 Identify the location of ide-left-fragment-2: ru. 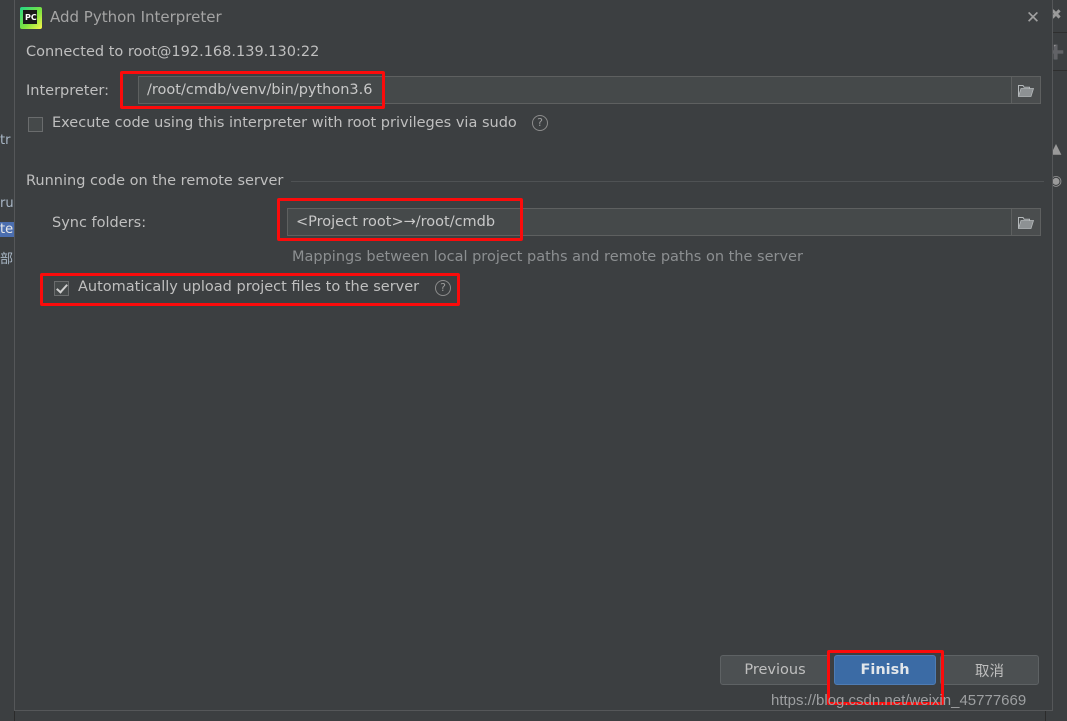
(7, 203).